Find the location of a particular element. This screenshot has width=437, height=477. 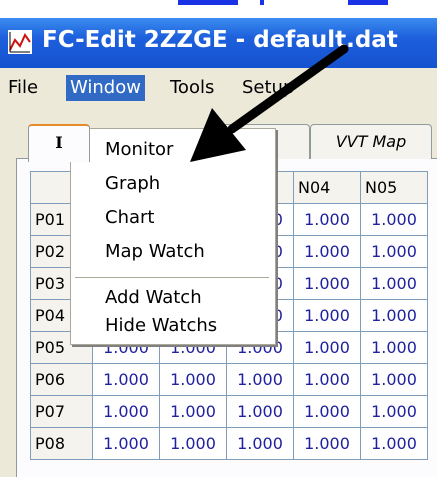

menu-tools: Tools is located at coordinates (192, 88).